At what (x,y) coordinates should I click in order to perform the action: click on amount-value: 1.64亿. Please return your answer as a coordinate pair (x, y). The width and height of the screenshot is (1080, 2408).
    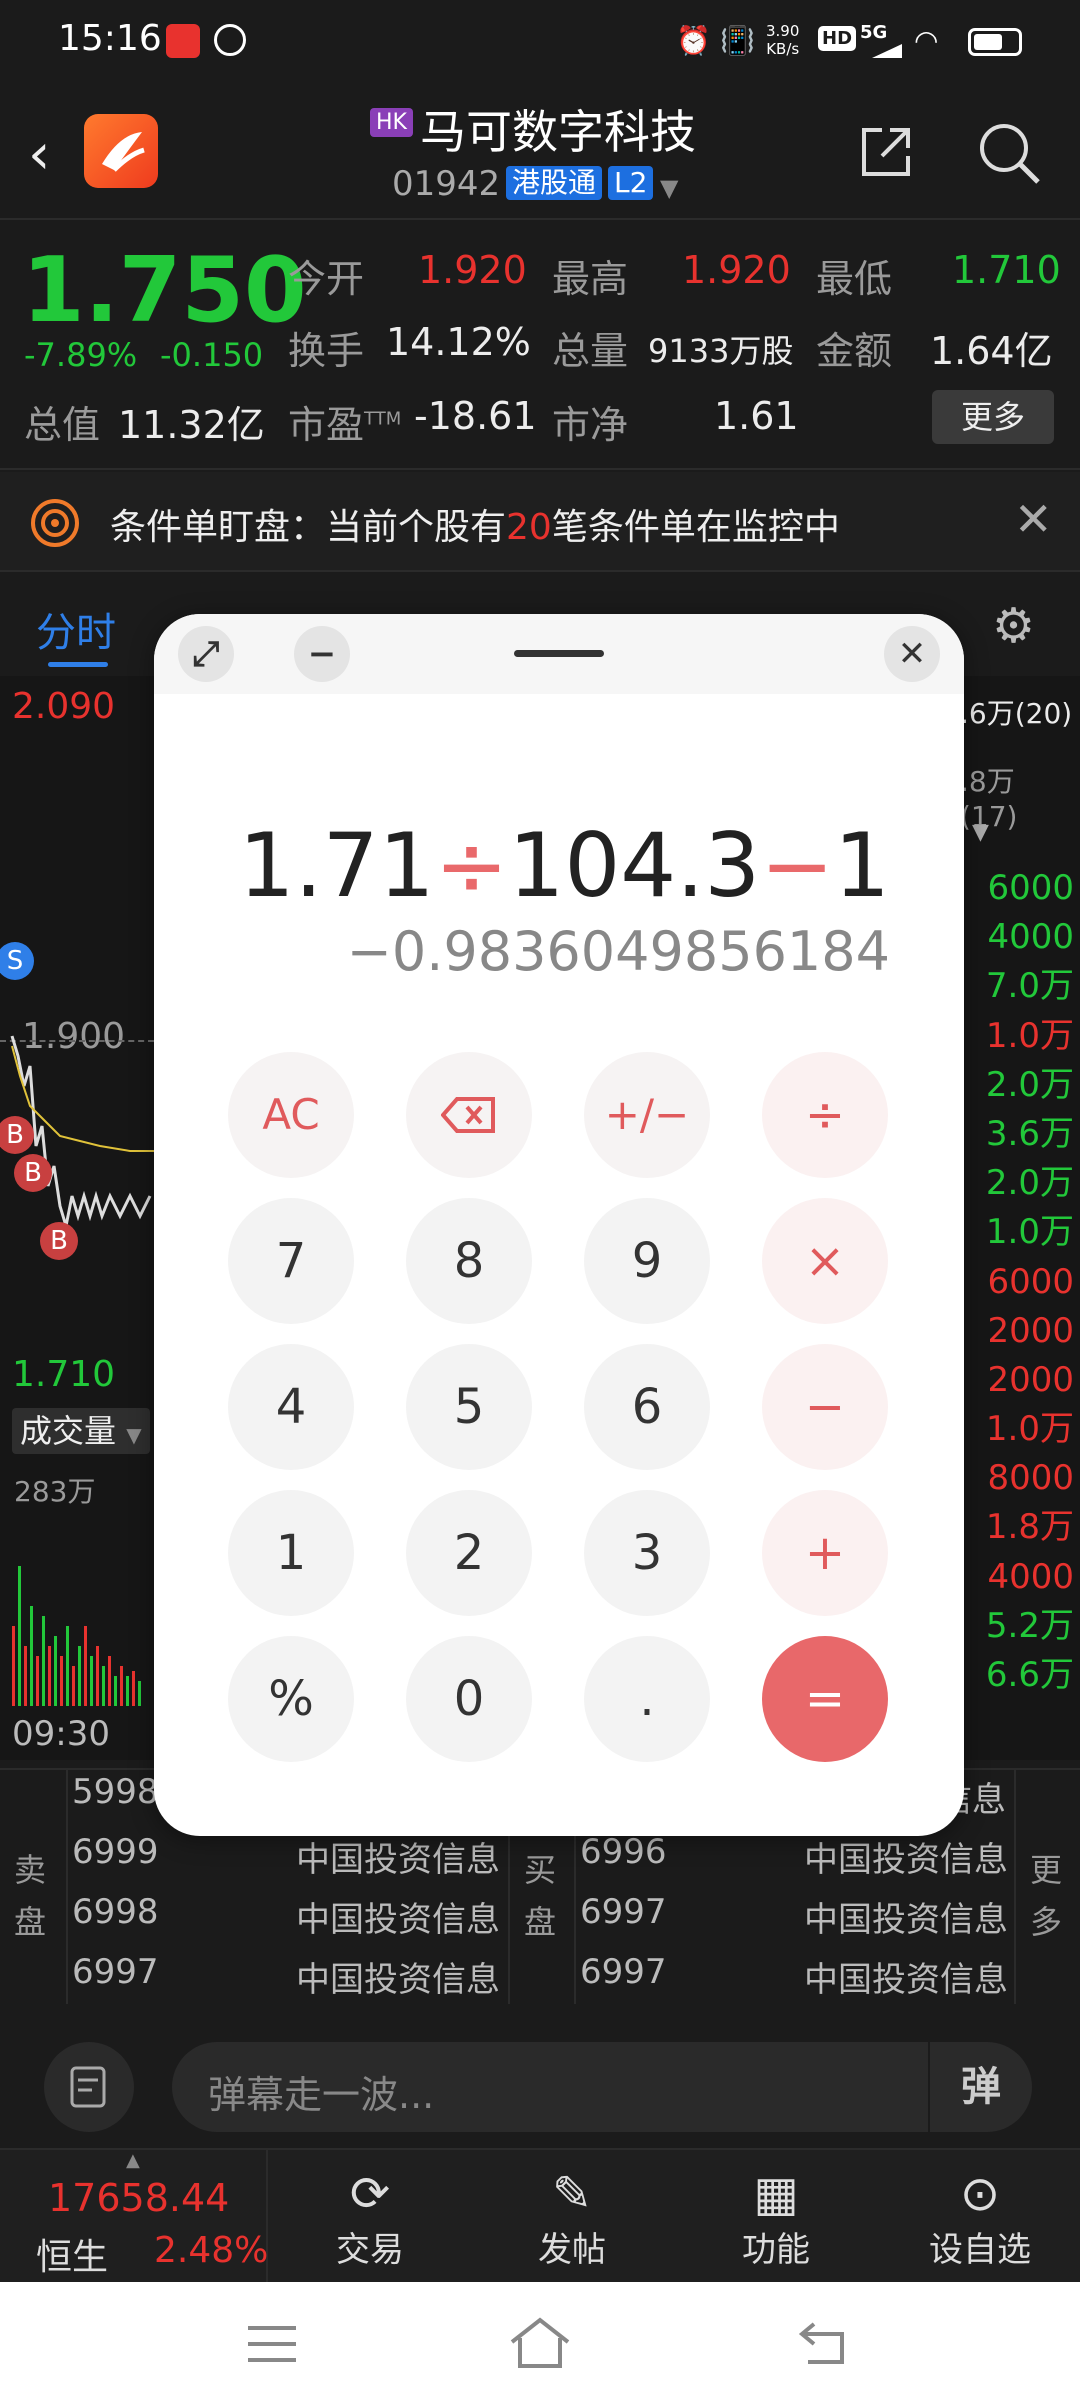
    Looking at the image, I should click on (991, 351).